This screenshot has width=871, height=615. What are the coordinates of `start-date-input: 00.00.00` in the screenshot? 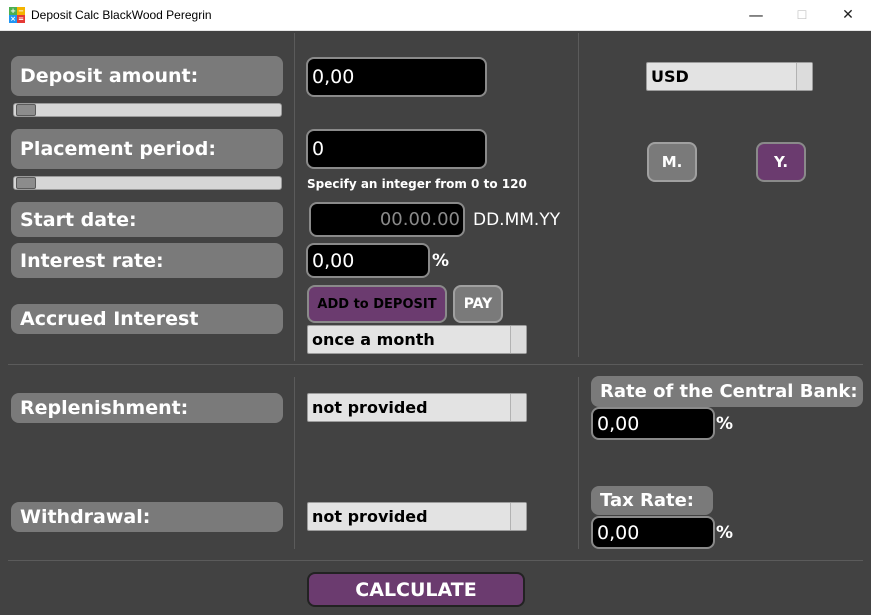 It's located at (387, 219).